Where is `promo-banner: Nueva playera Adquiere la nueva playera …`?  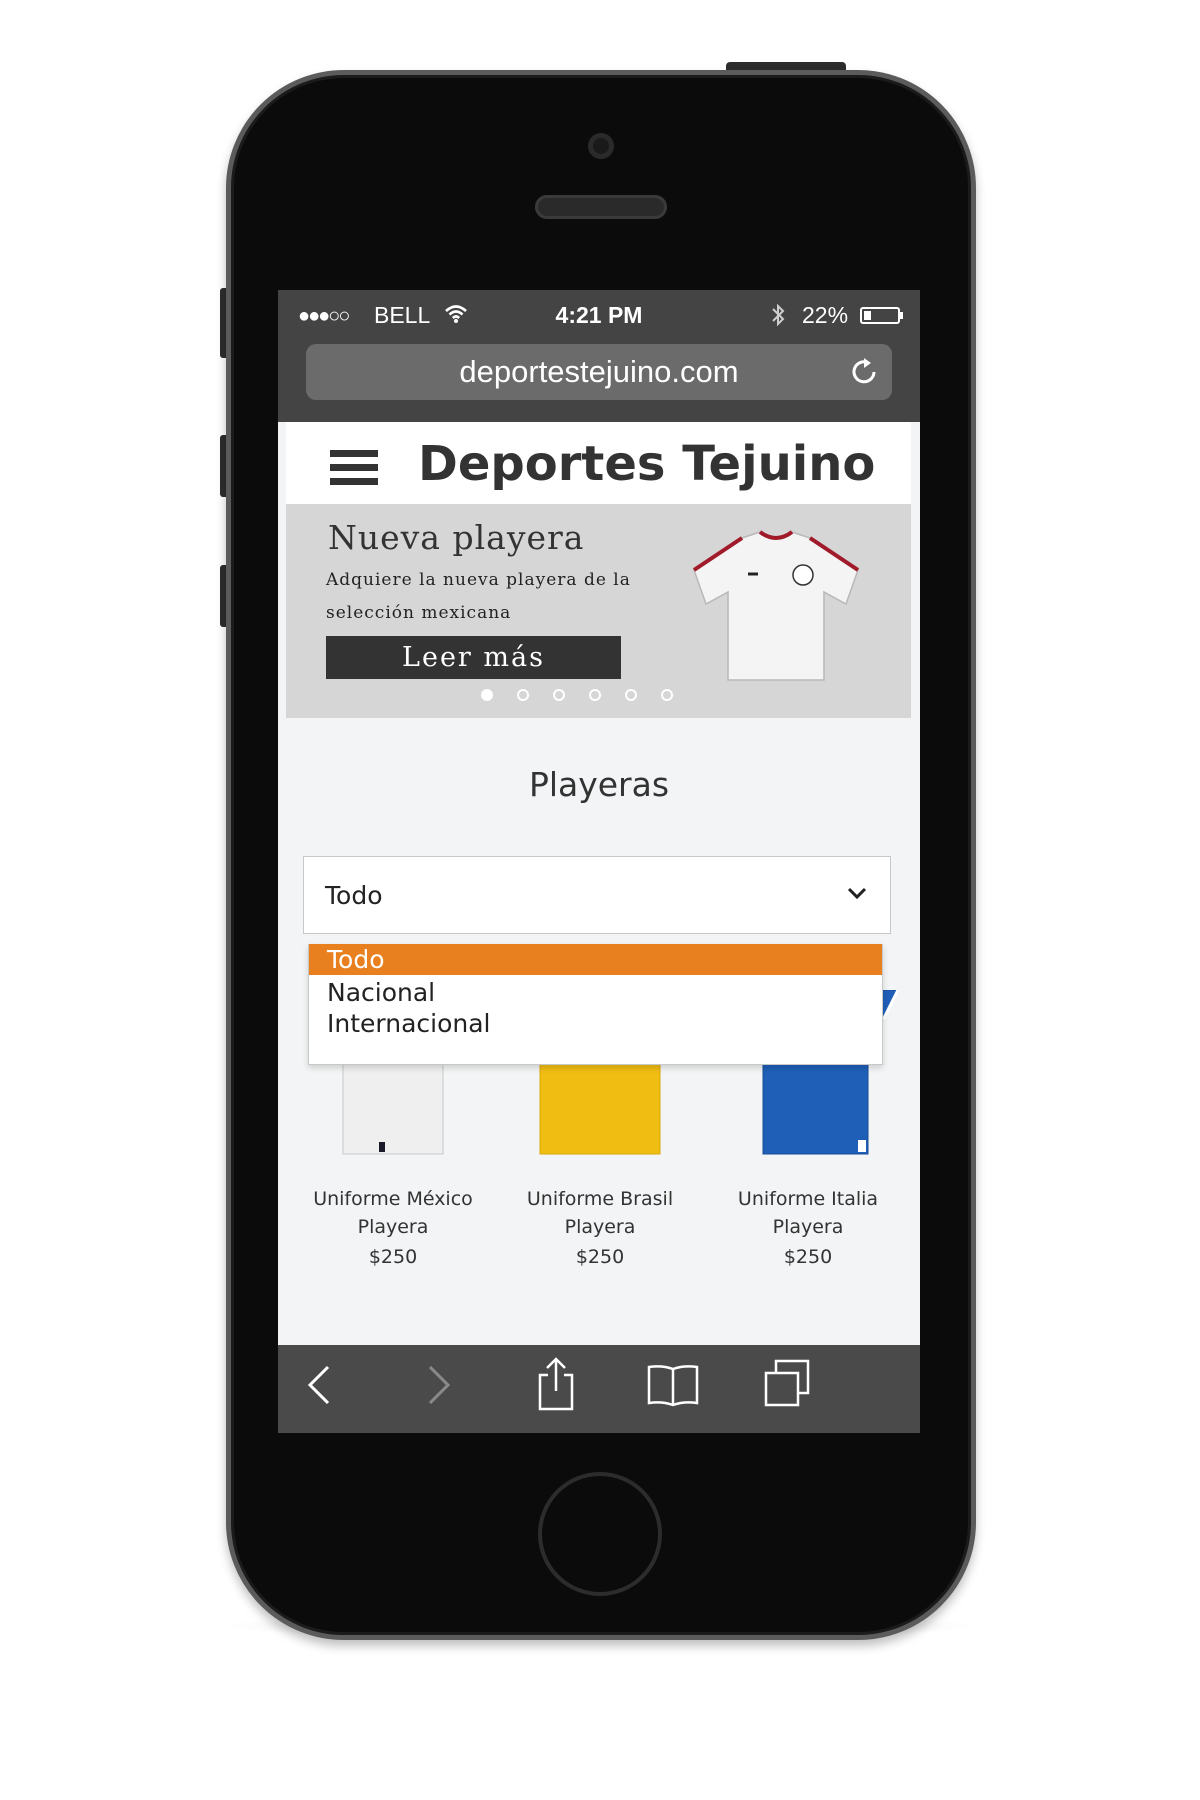
promo-banner: Nueva playera Adquiere la nueva playera … is located at coordinates (598, 611).